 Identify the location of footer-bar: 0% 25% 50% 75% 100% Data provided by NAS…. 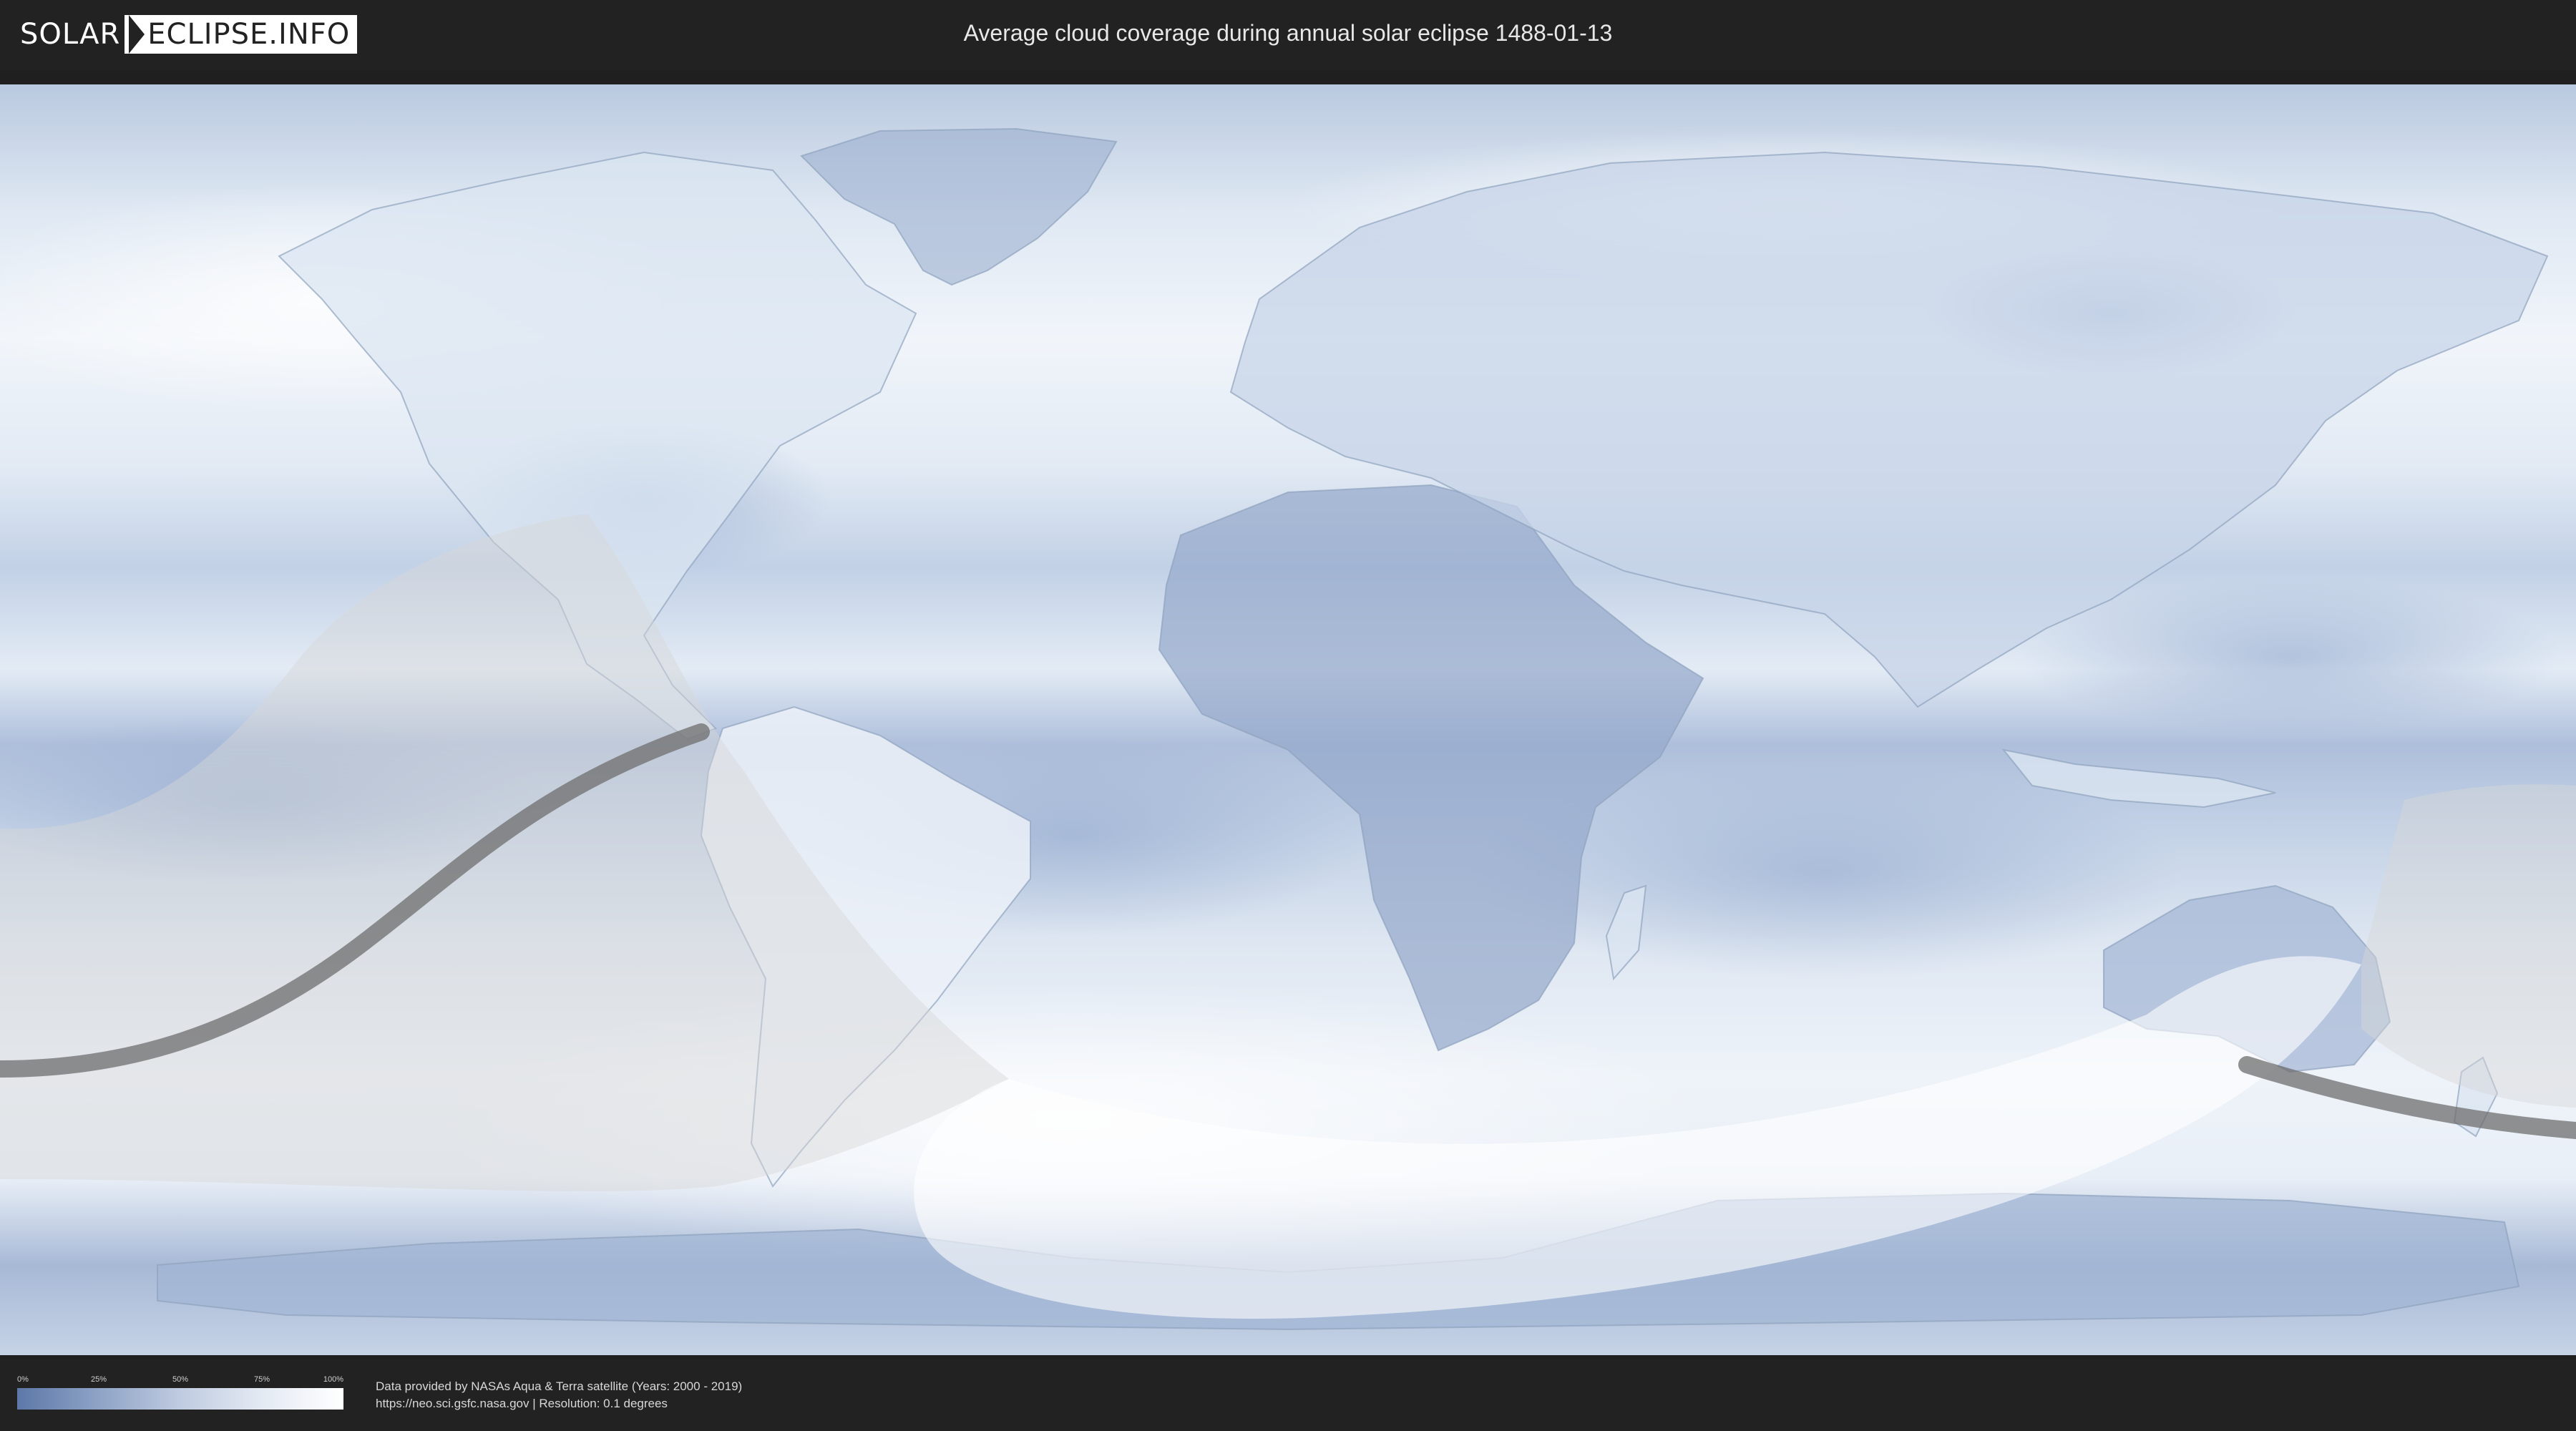
(1288, 1395).